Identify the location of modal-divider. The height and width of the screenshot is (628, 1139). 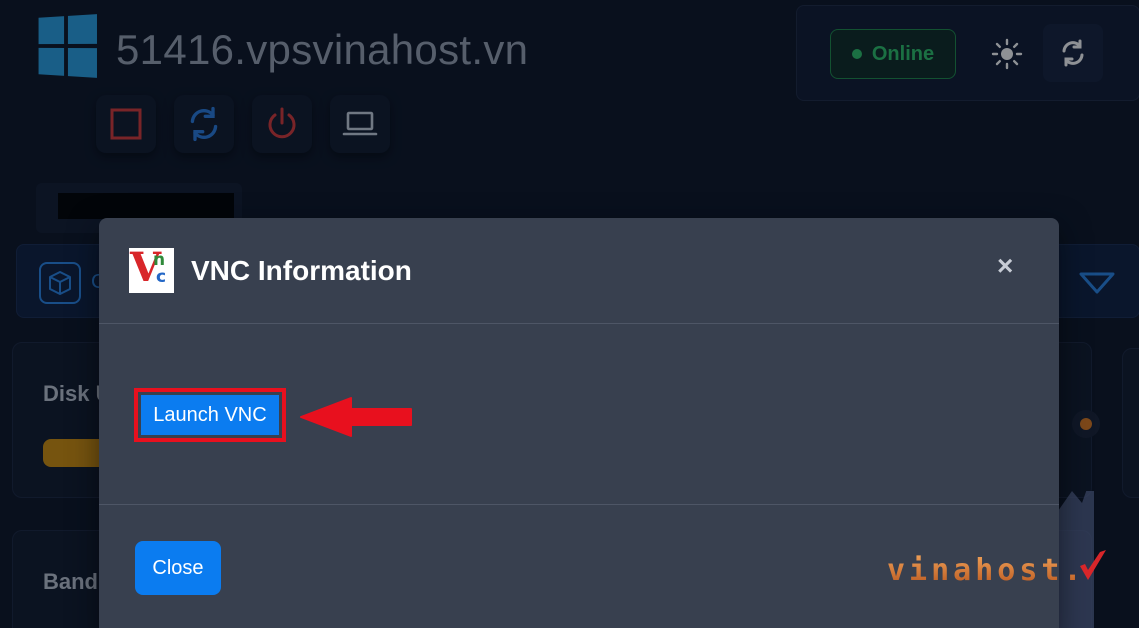
(579, 504).